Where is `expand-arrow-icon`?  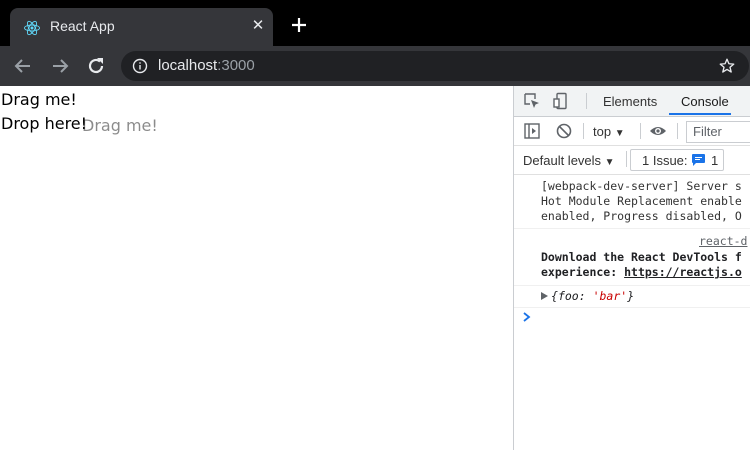 expand-arrow-icon is located at coordinates (544, 296).